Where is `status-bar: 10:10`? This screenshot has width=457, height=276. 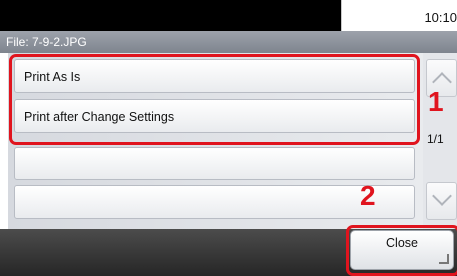 status-bar: 10:10 is located at coordinates (228, 15).